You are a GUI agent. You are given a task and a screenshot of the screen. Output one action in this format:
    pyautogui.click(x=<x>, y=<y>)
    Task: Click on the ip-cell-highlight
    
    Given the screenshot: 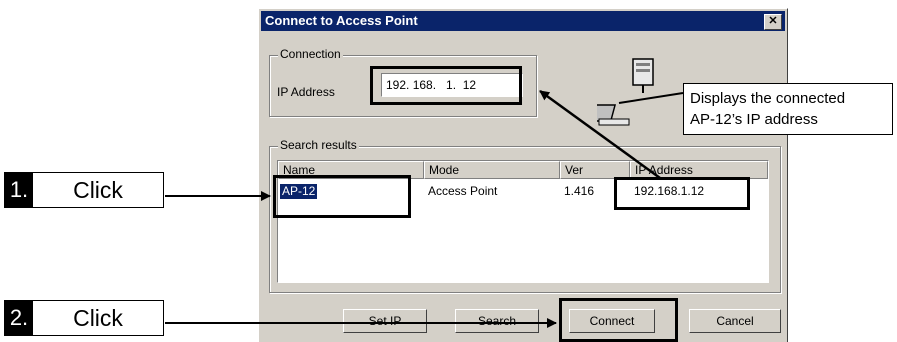 What is the action you would take?
    pyautogui.click(x=682, y=193)
    